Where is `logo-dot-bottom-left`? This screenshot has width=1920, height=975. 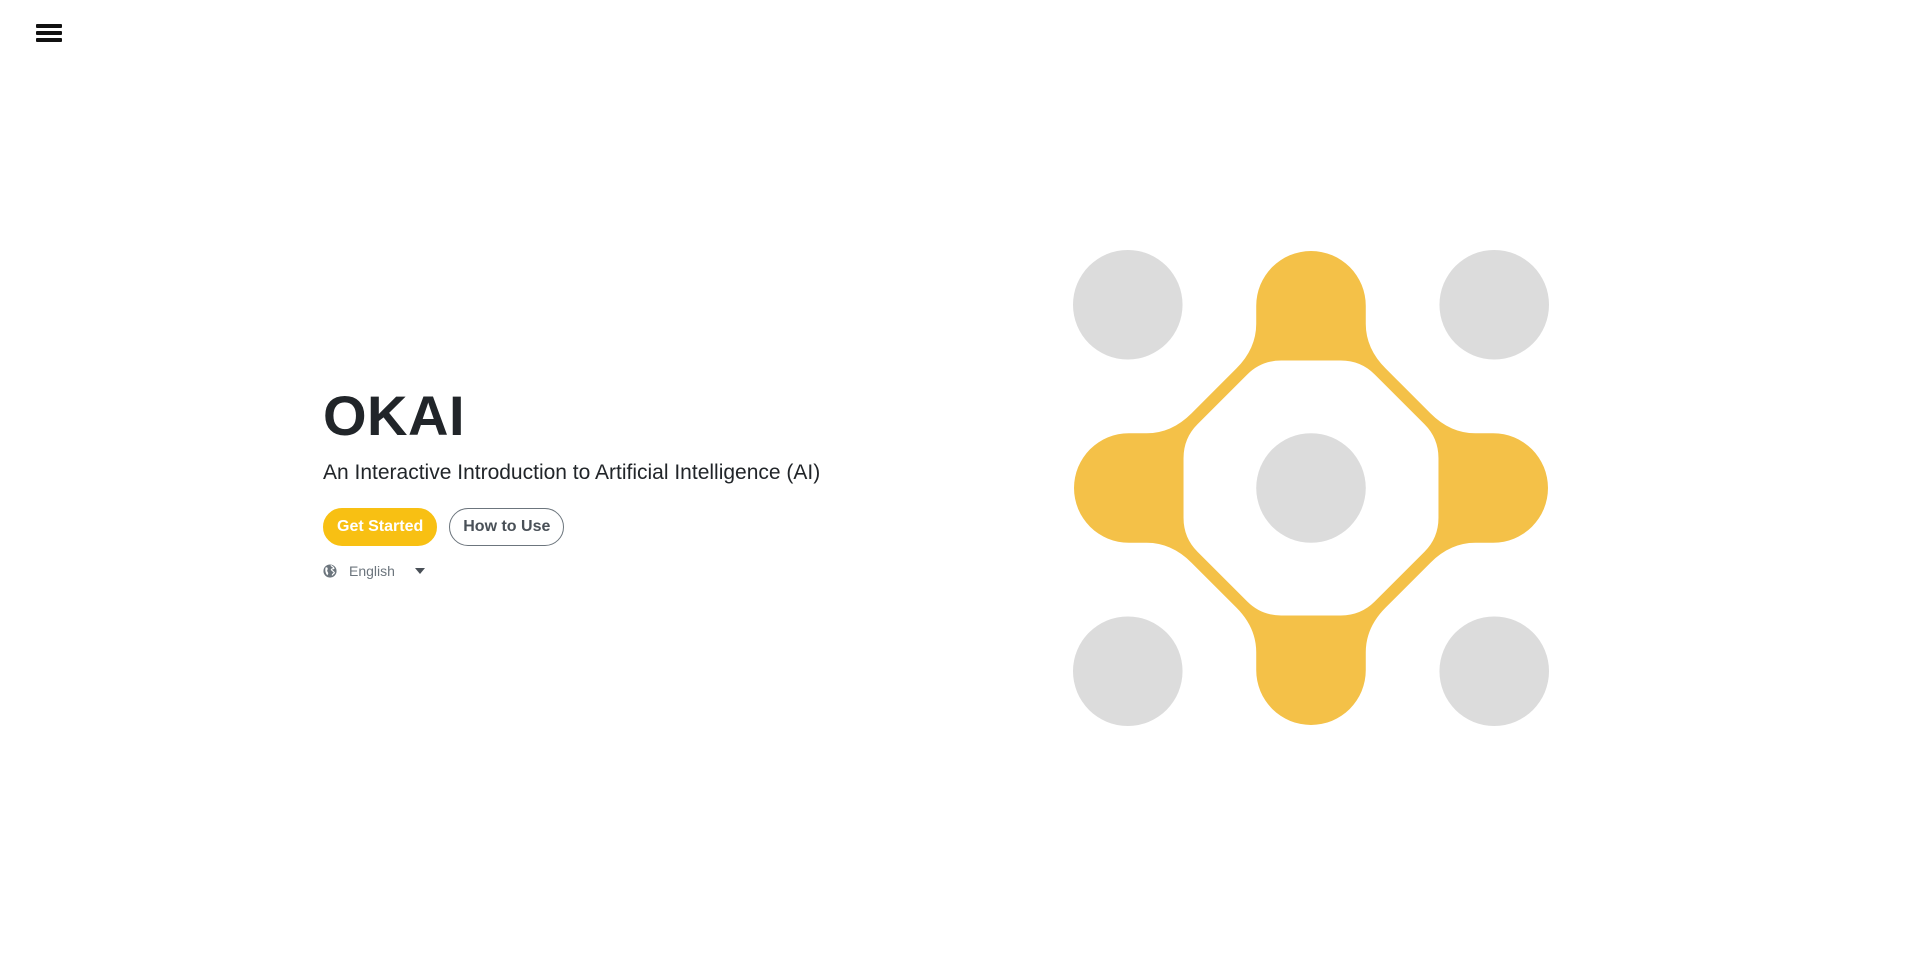 logo-dot-bottom-left is located at coordinates (1127, 671).